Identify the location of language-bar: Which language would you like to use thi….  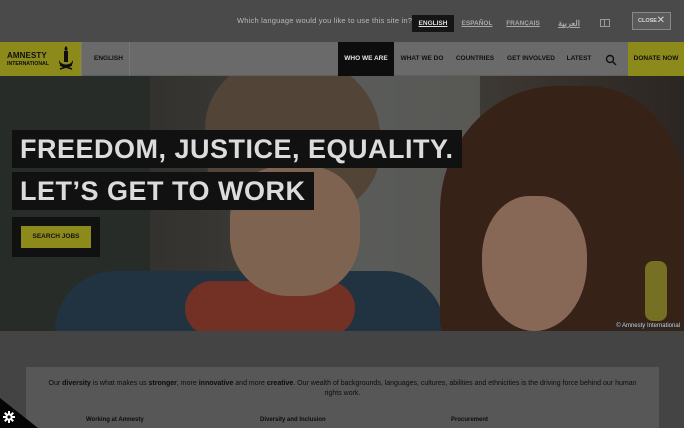
(342, 21).